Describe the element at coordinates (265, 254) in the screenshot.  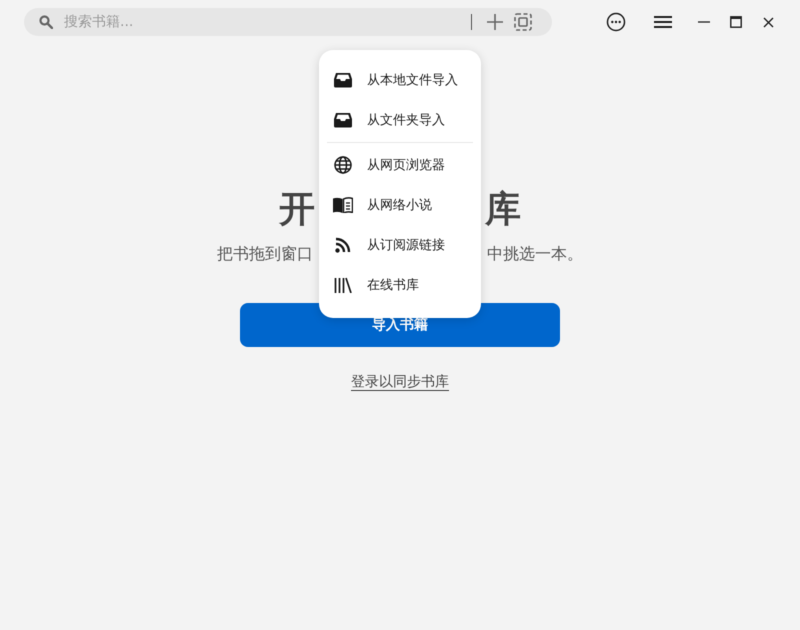
I see `subtitle-text: 把书拖到窗口` at that location.